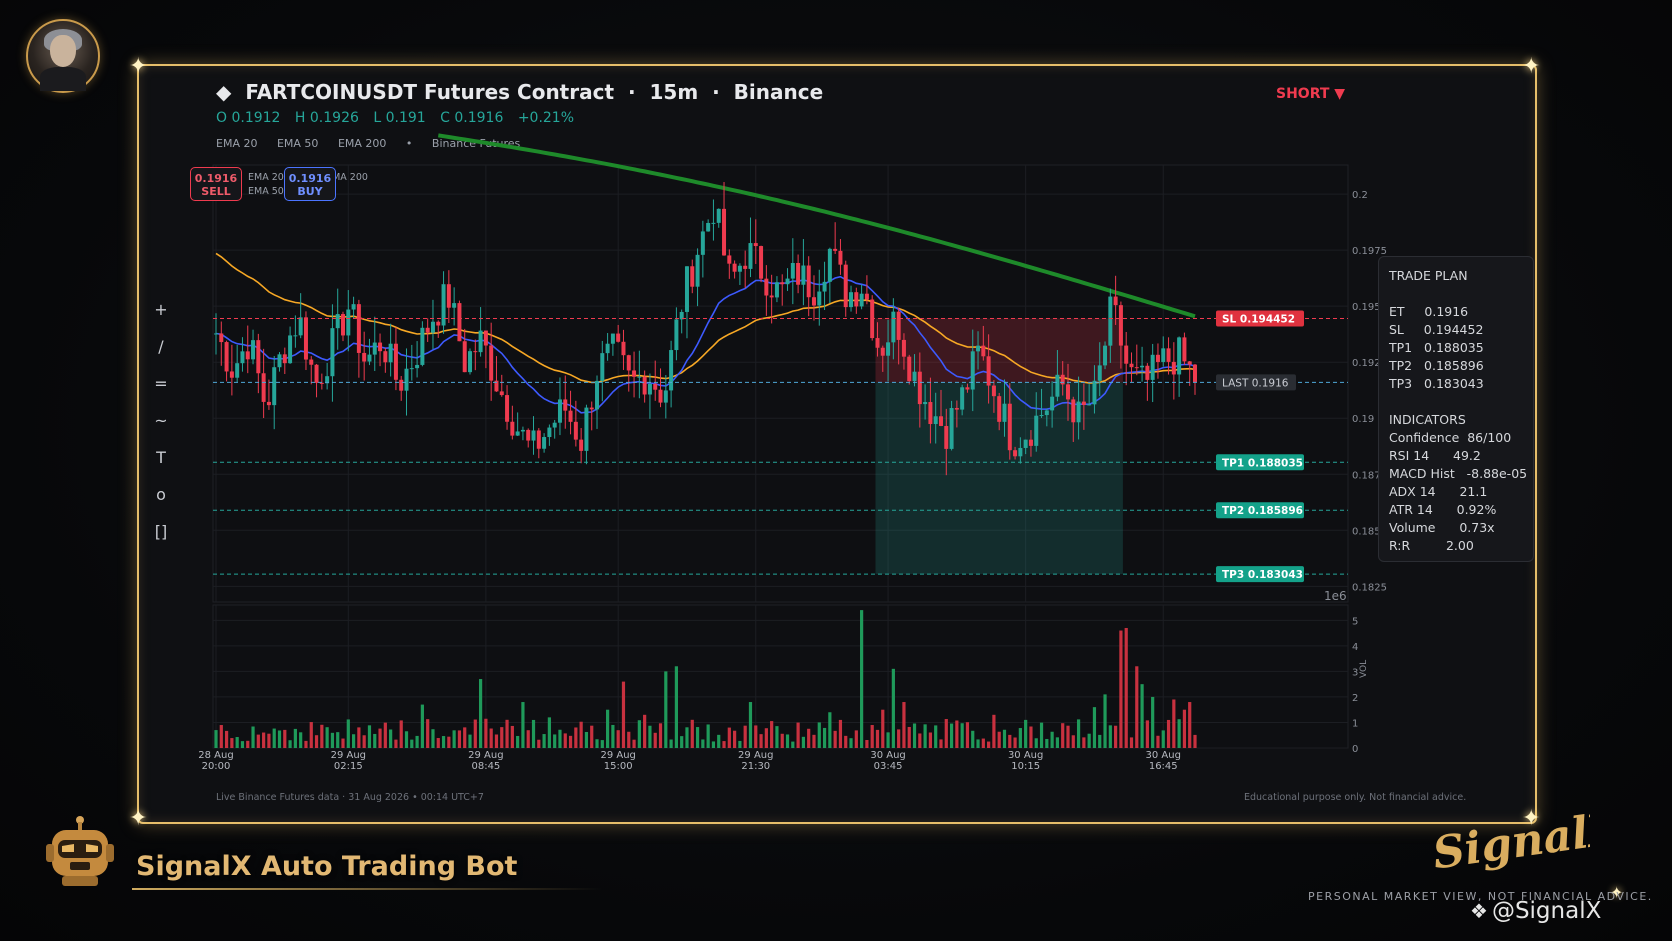 This screenshot has height=941, width=1672. What do you see at coordinates (1360, 195) in the screenshot?
I see `y-tick-label: 0.2` at bounding box center [1360, 195].